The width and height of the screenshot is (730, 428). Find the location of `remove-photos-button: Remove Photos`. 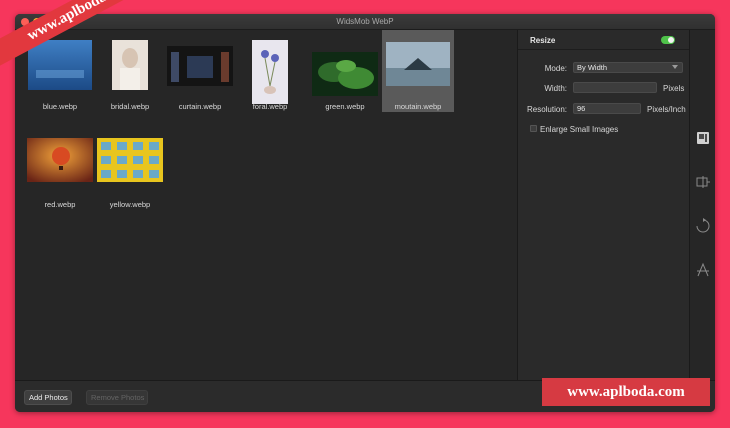

remove-photos-button: Remove Photos is located at coordinates (117, 397).